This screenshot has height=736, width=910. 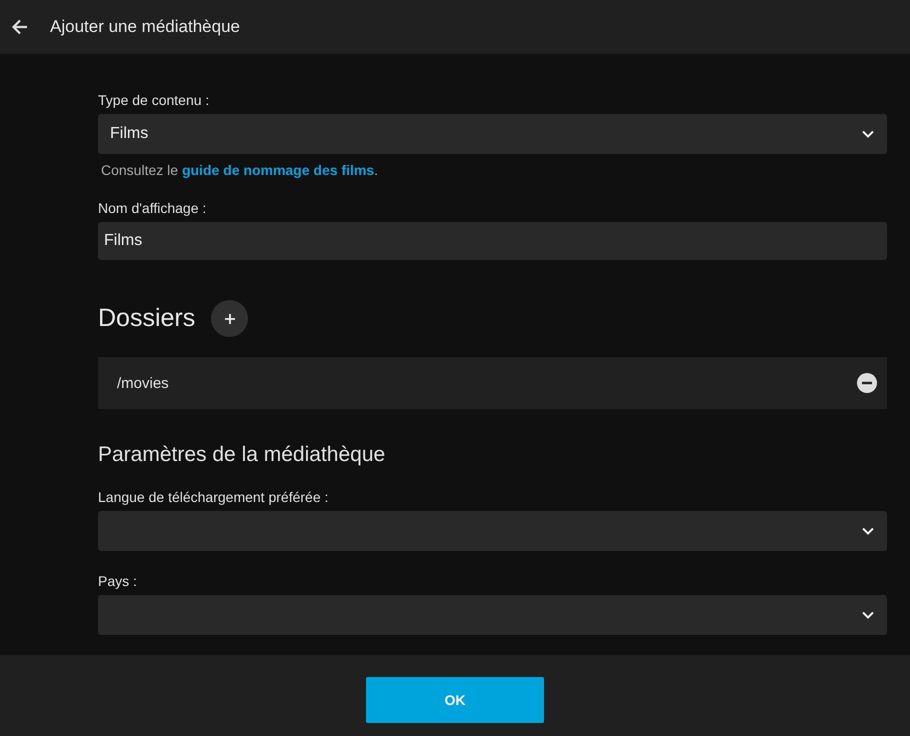 I want to click on text-field: Films, so click(x=492, y=241).